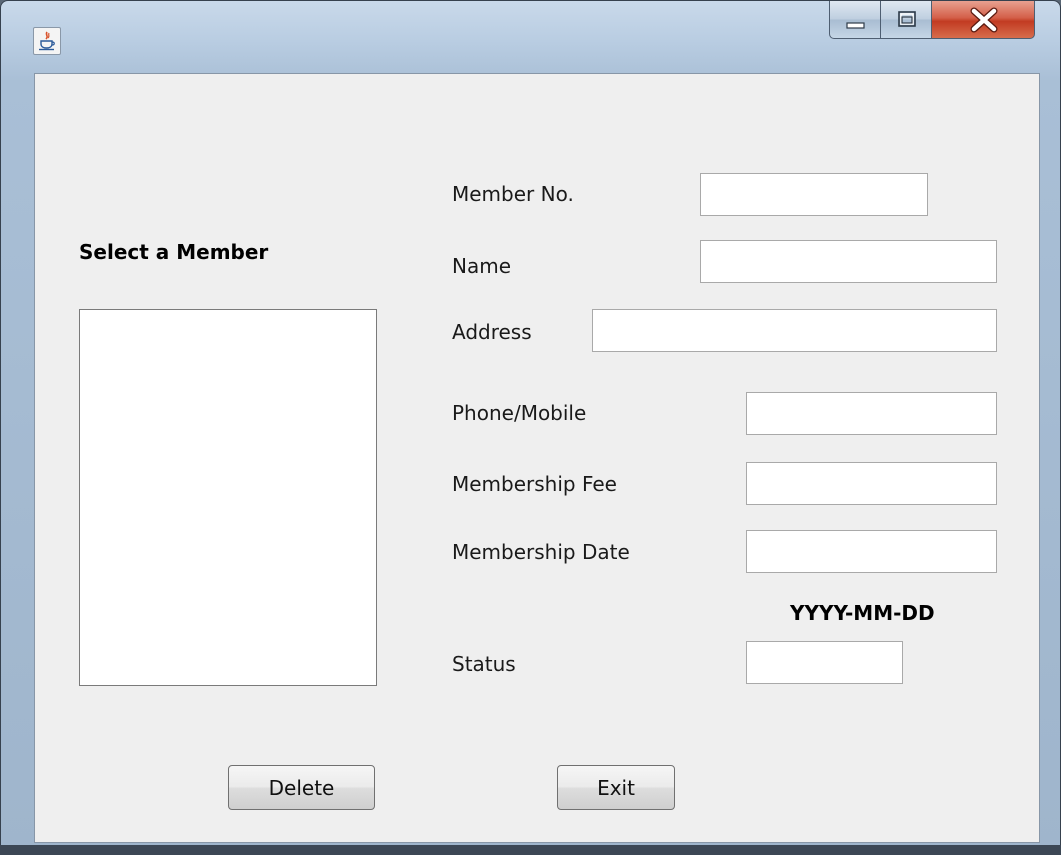 This screenshot has width=1061, height=855. What do you see at coordinates (47, 41) in the screenshot?
I see `java-cup-icon` at bounding box center [47, 41].